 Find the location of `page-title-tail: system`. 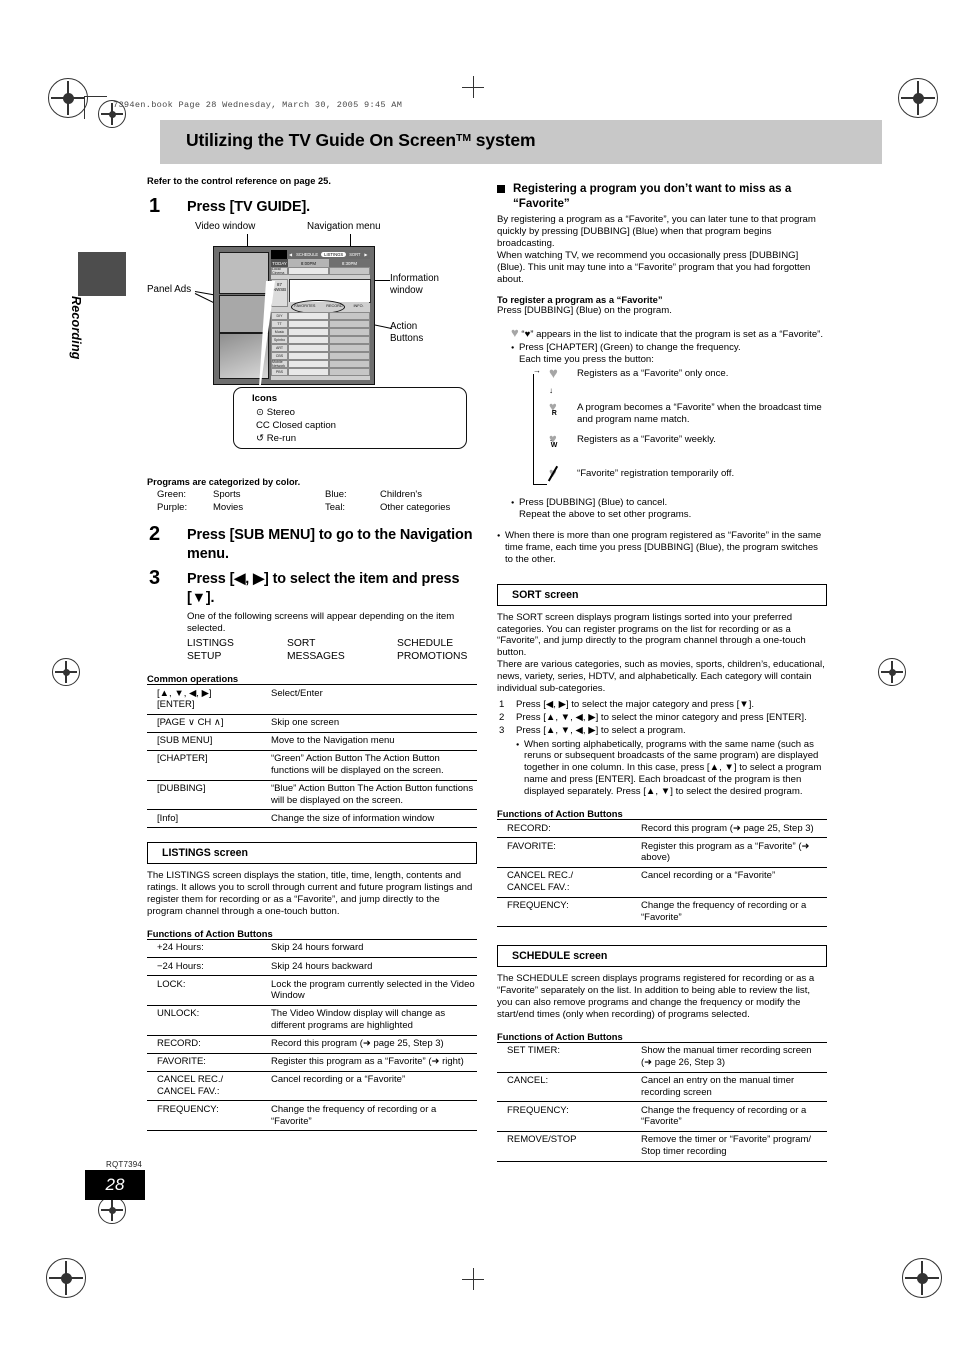

page-title-tail: system is located at coordinates (503, 140).